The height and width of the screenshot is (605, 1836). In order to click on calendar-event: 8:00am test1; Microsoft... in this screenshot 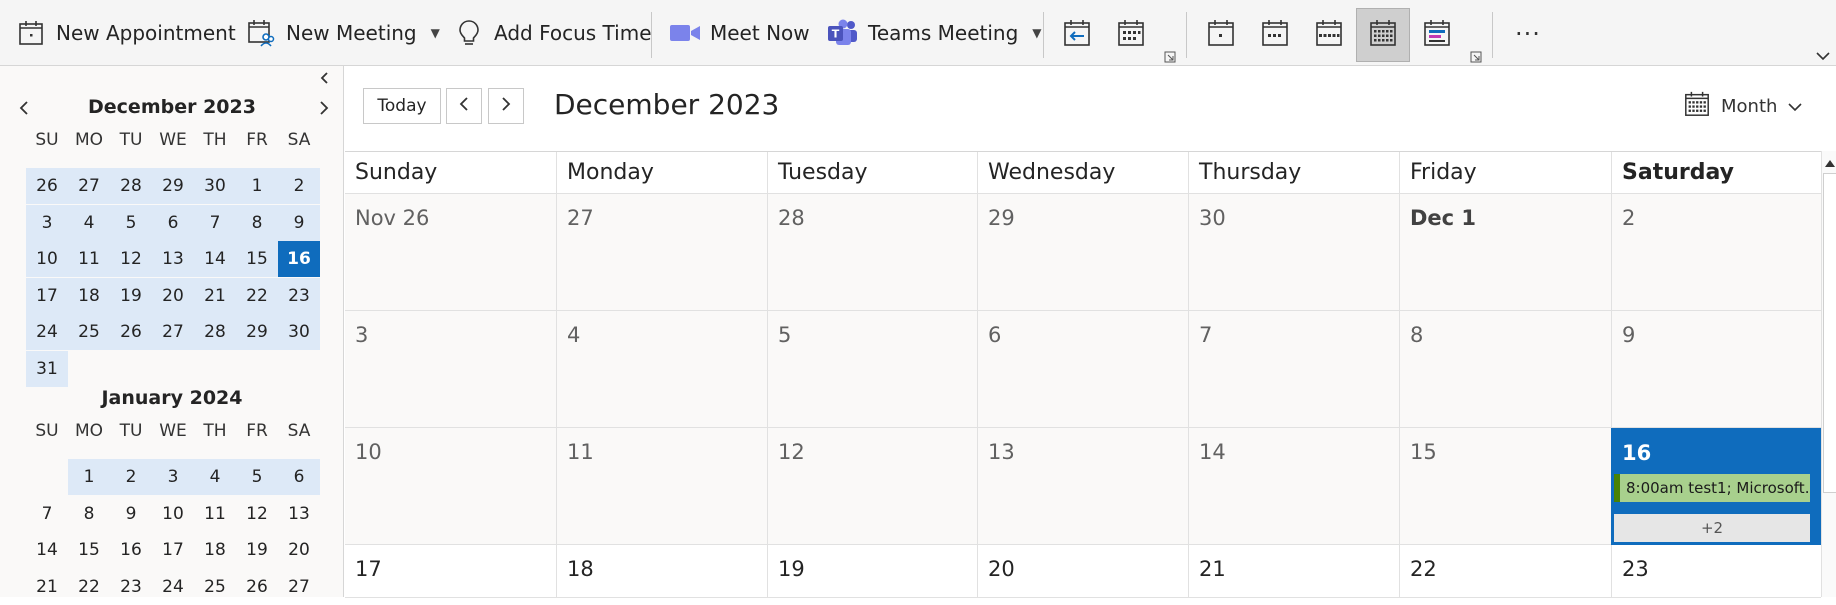, I will do `click(1712, 488)`.